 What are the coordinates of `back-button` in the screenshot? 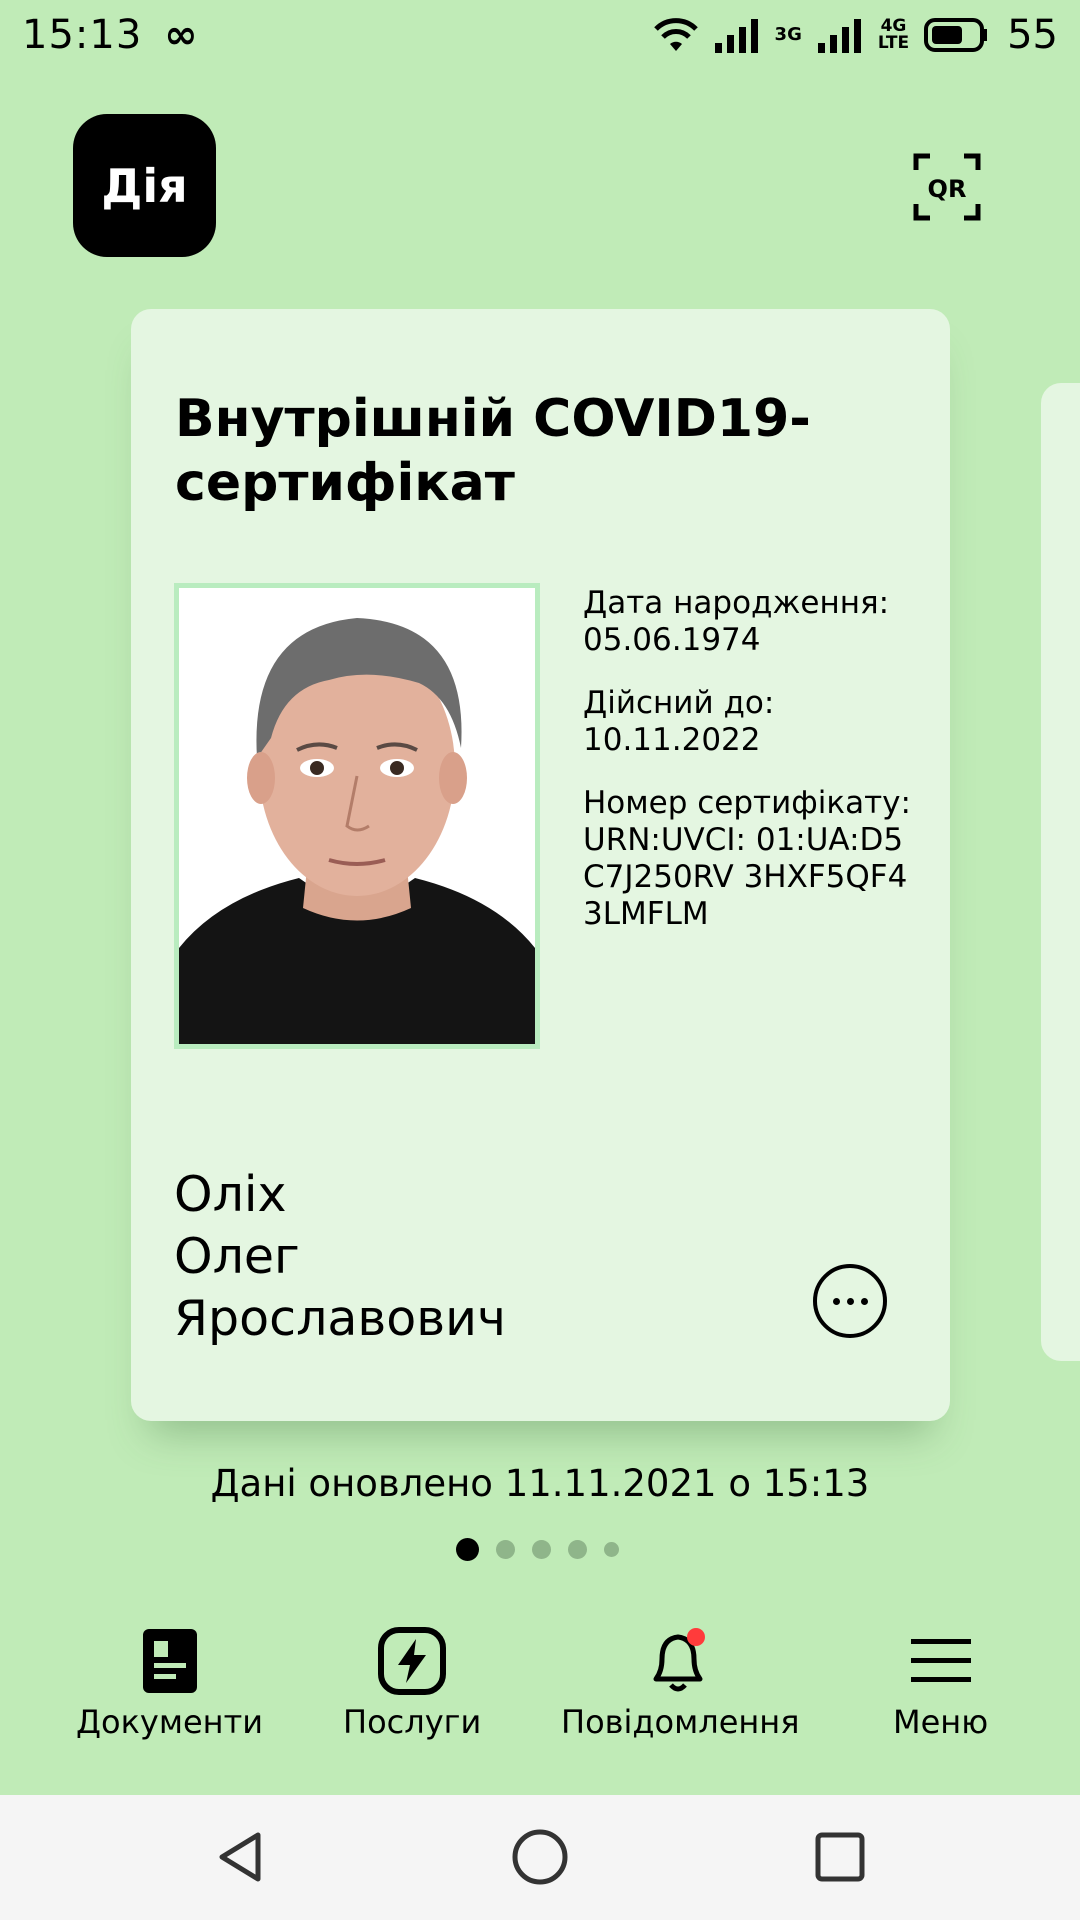 It's located at (240, 1857).